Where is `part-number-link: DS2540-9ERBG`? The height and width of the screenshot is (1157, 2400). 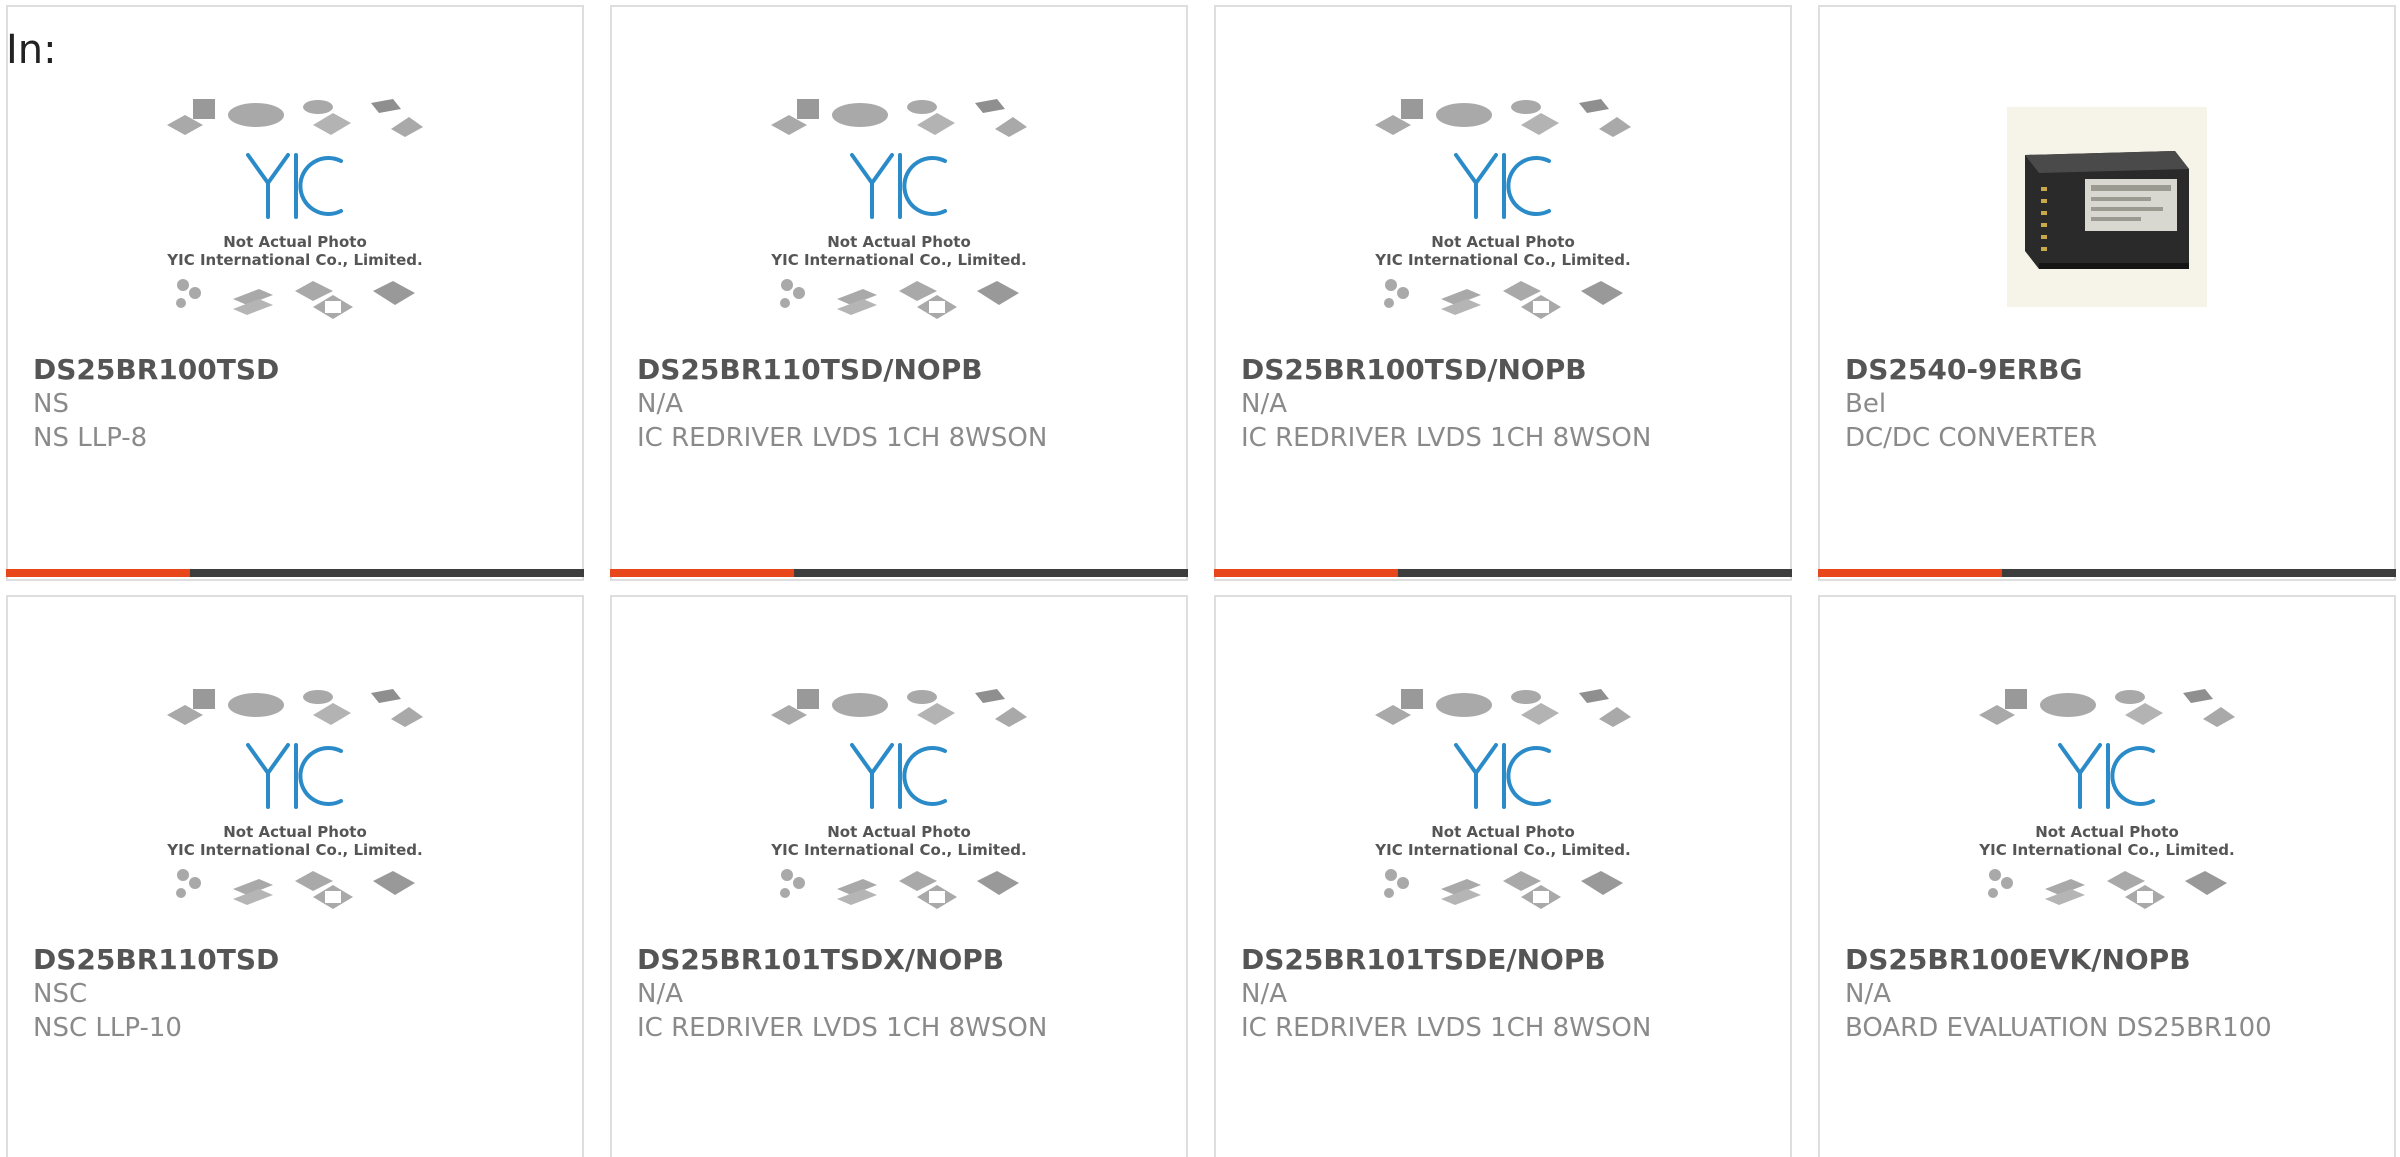 part-number-link: DS2540-9ERBG is located at coordinates (1963, 370).